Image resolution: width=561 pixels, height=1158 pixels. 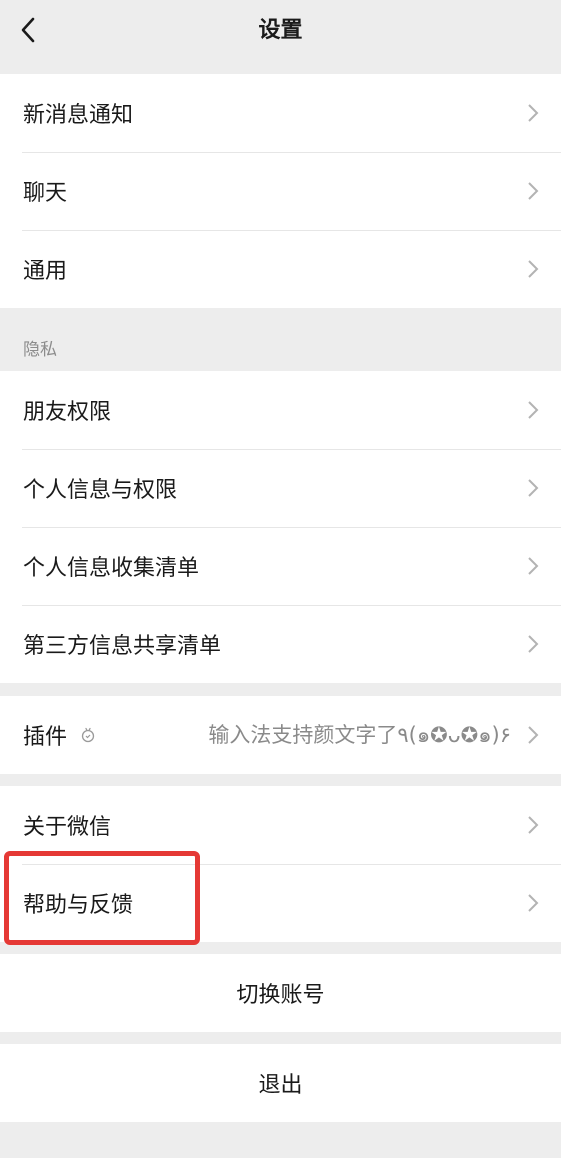 What do you see at coordinates (280, 825) in the screenshot?
I see `settings-item-about: 关于微信` at bounding box center [280, 825].